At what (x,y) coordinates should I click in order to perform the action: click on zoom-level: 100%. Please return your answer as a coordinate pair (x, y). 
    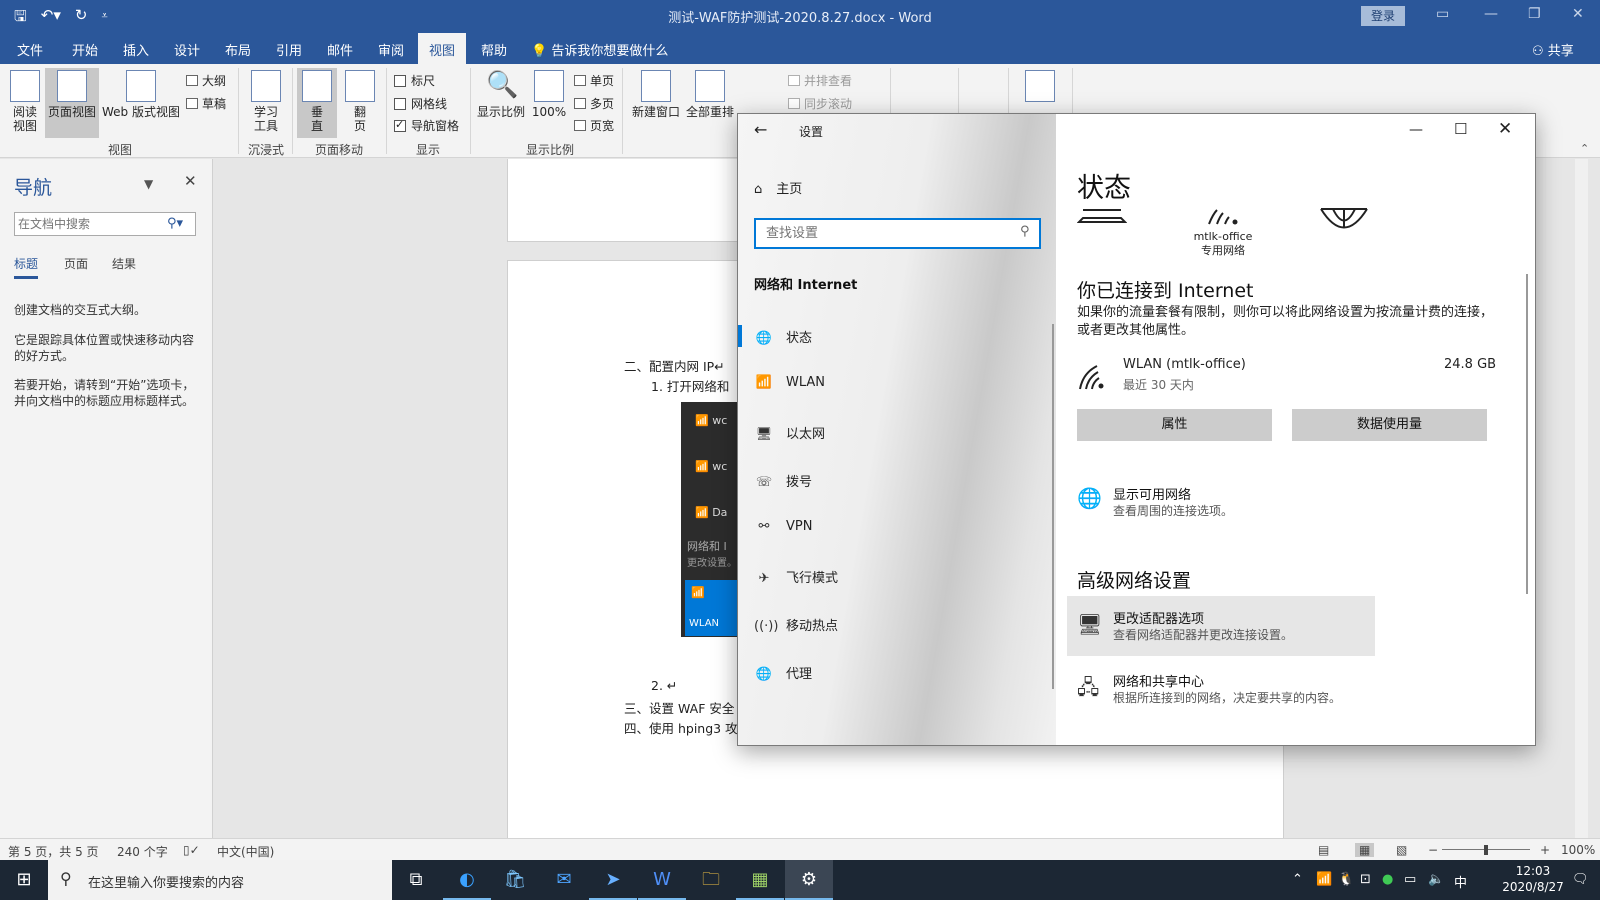
    Looking at the image, I should click on (1578, 850).